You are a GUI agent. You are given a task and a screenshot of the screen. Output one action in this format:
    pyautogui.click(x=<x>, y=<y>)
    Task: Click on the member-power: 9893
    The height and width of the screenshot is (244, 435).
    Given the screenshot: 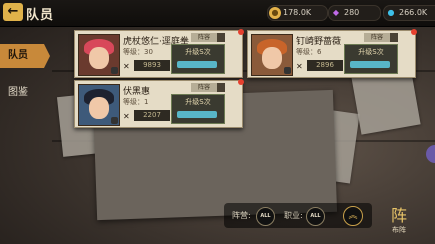 What is the action you would take?
    pyautogui.click(x=152, y=65)
    